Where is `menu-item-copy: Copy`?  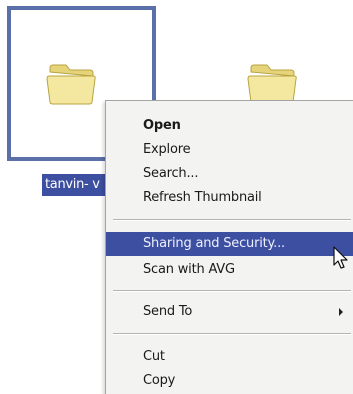 menu-item-copy: Copy is located at coordinates (229, 381).